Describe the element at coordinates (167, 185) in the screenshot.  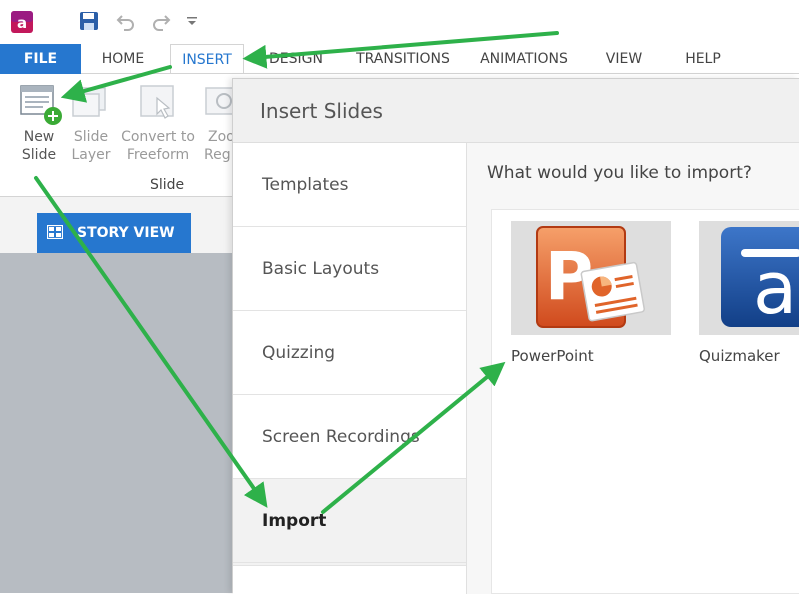
I see `slide-group-label: Slide` at that location.